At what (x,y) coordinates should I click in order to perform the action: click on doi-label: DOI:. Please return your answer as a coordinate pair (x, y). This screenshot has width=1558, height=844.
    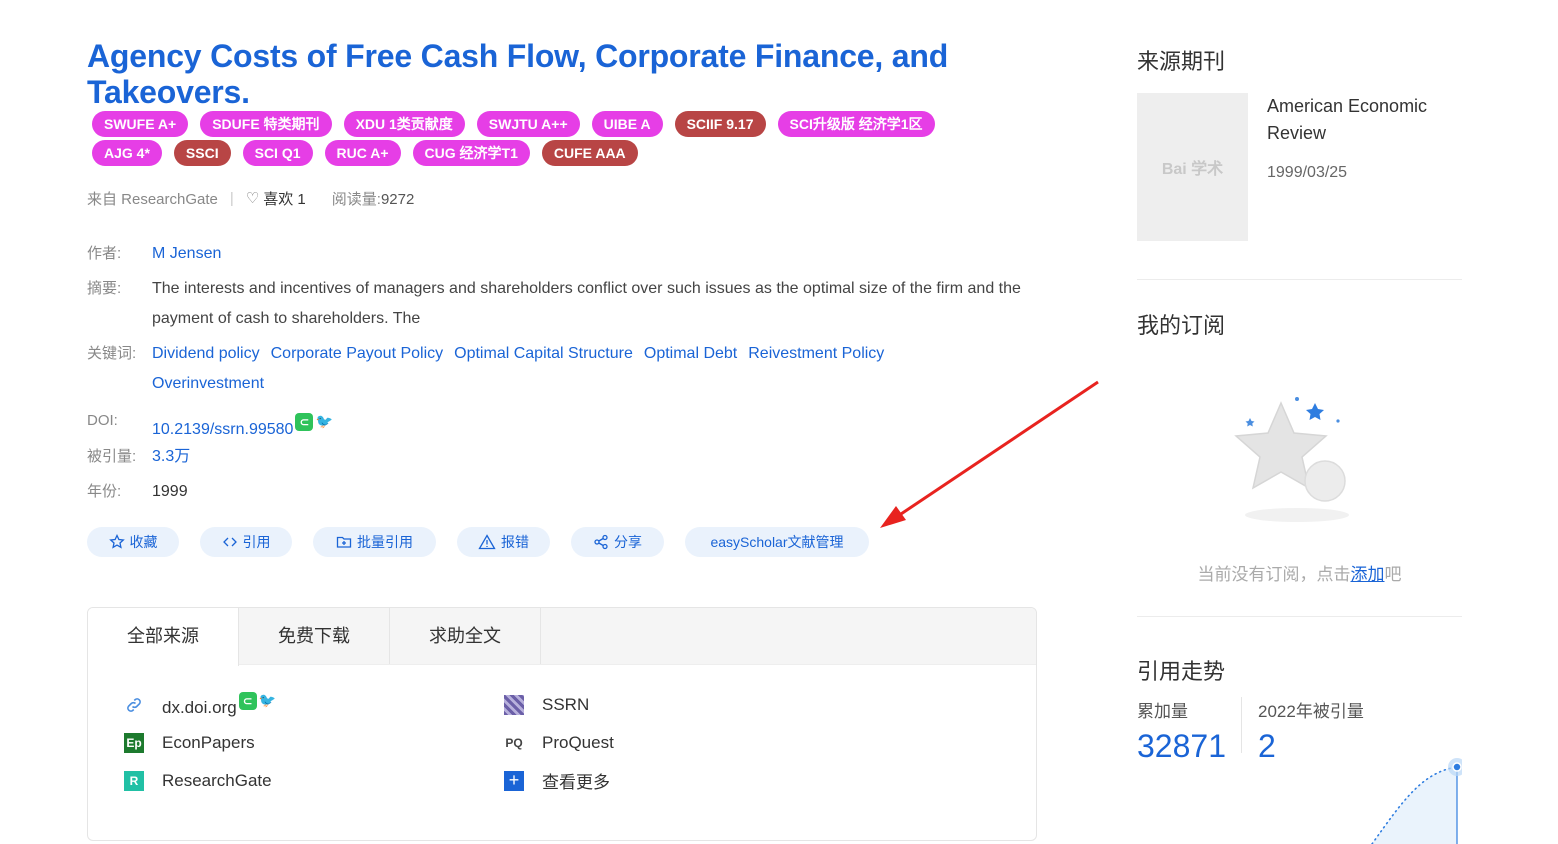
    Looking at the image, I should click on (102, 420).